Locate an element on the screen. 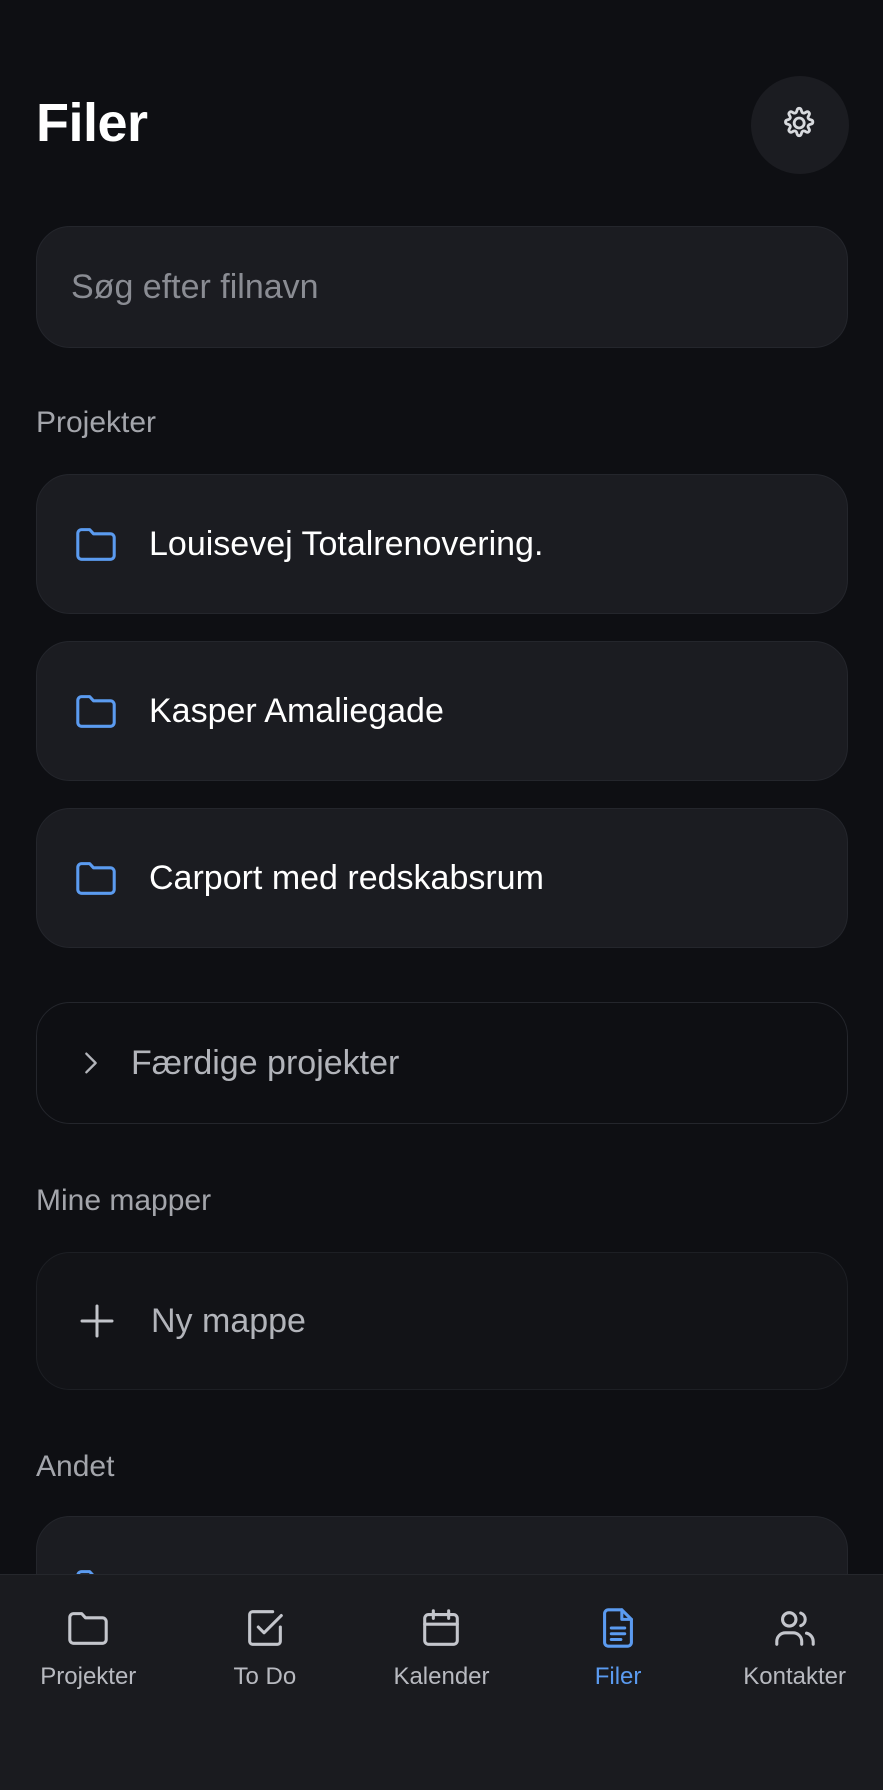 Image resolution: width=883 pixels, height=1790 pixels. search-field is located at coordinates (442, 287).